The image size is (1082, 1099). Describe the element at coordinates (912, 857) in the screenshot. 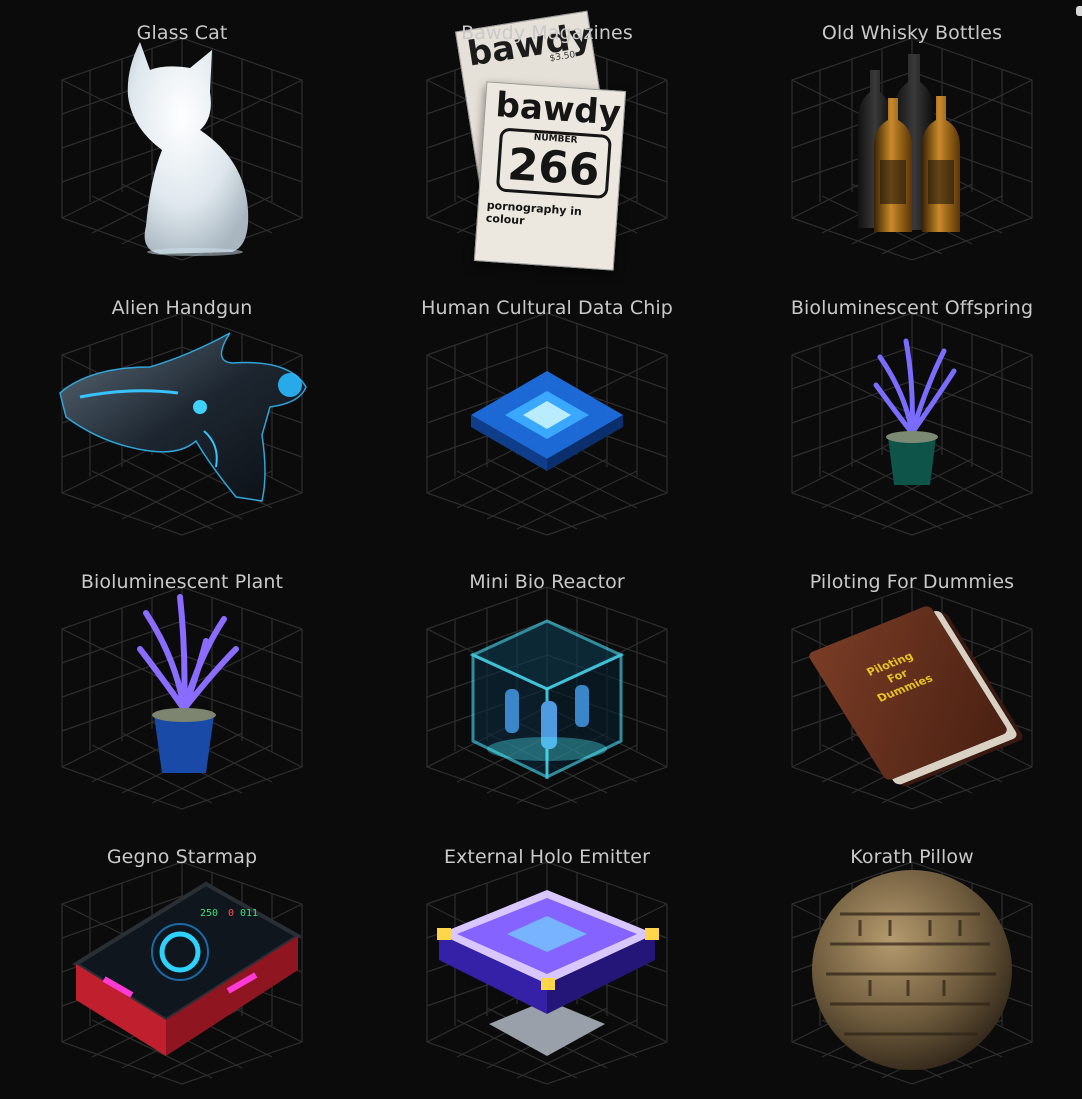

I see `item-label: Korath Pillow` at that location.